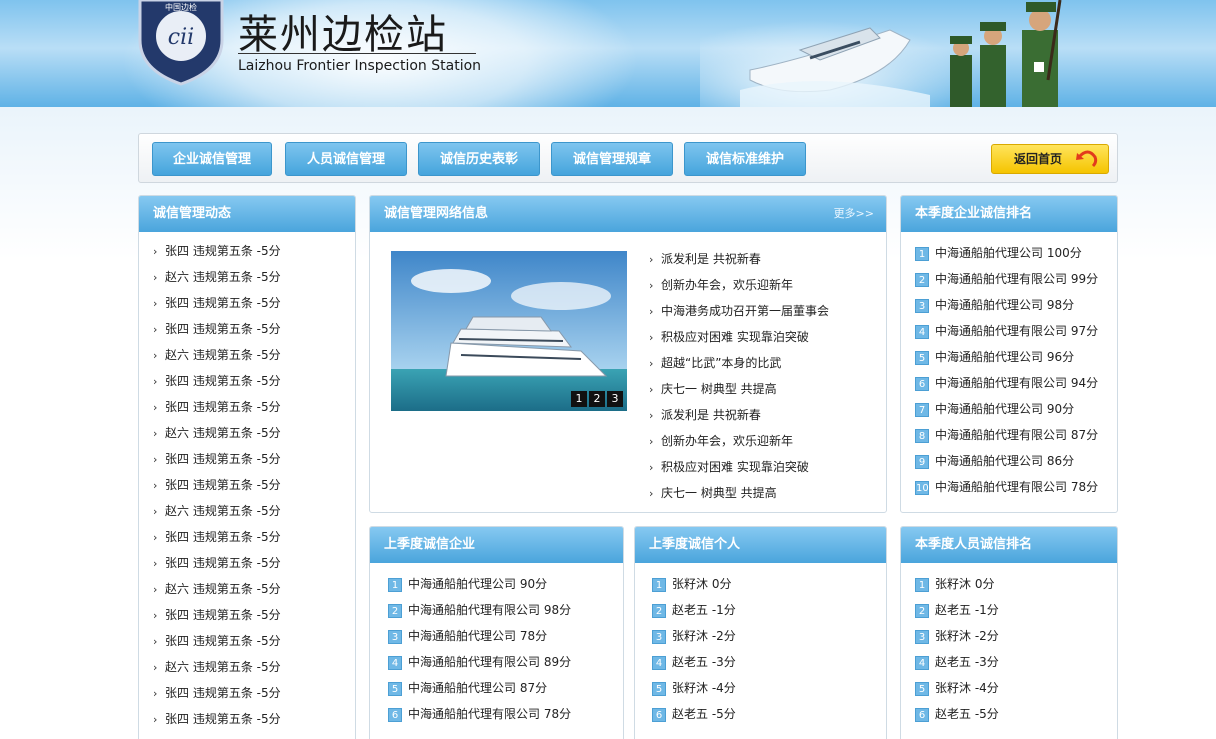 Image resolution: width=1216 pixels, height=739 pixels. I want to click on rank-item: 4 中海通船舶代理有限公司 89分, so click(500, 662).